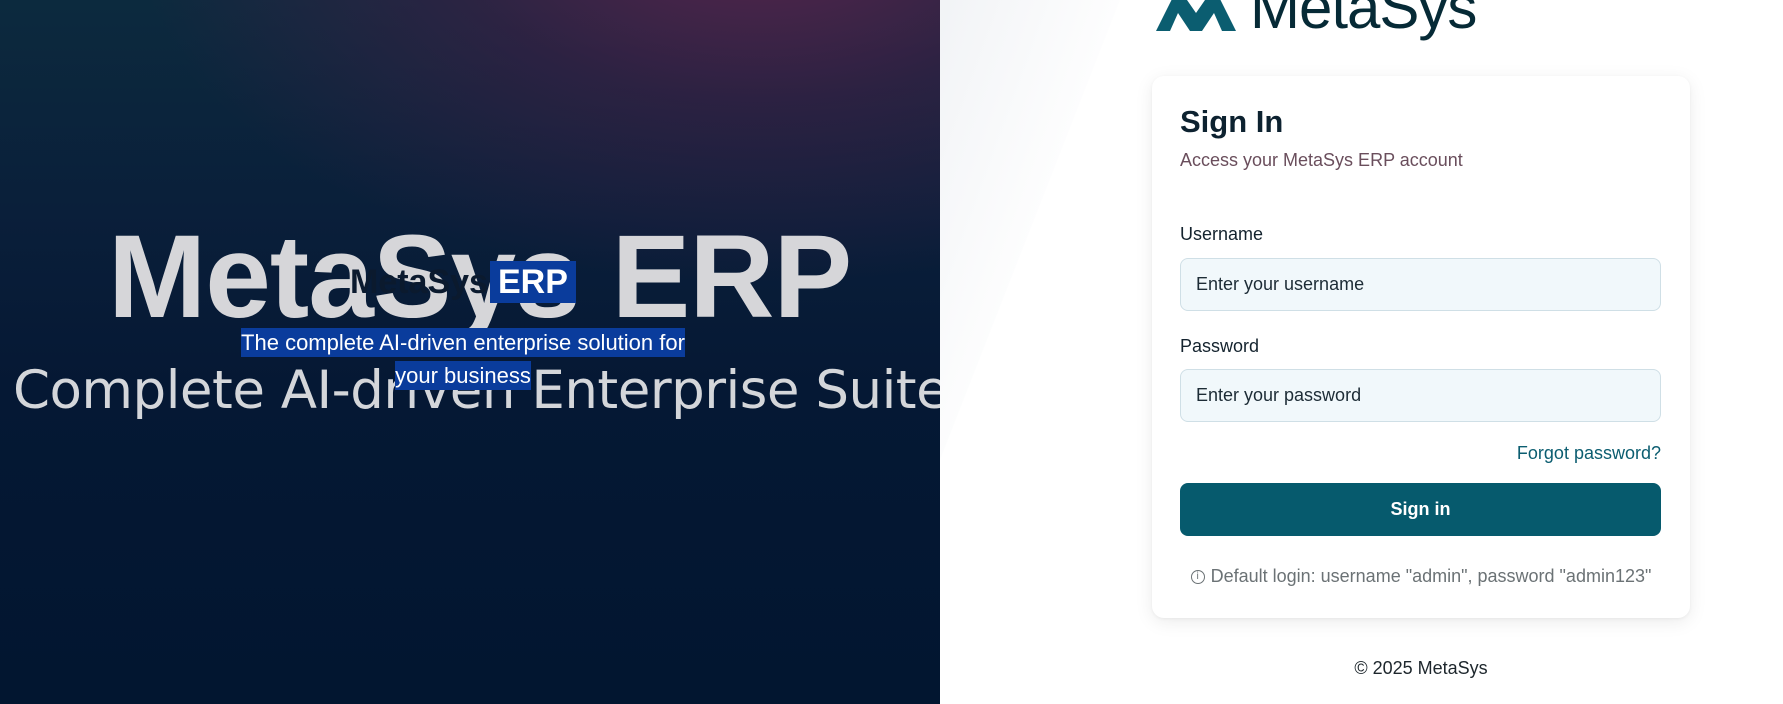 This screenshot has height=704, width=1783. Describe the element at coordinates (1321, 160) in the screenshot. I see `card-subtitle: Access your MetaSys ERP account` at that location.